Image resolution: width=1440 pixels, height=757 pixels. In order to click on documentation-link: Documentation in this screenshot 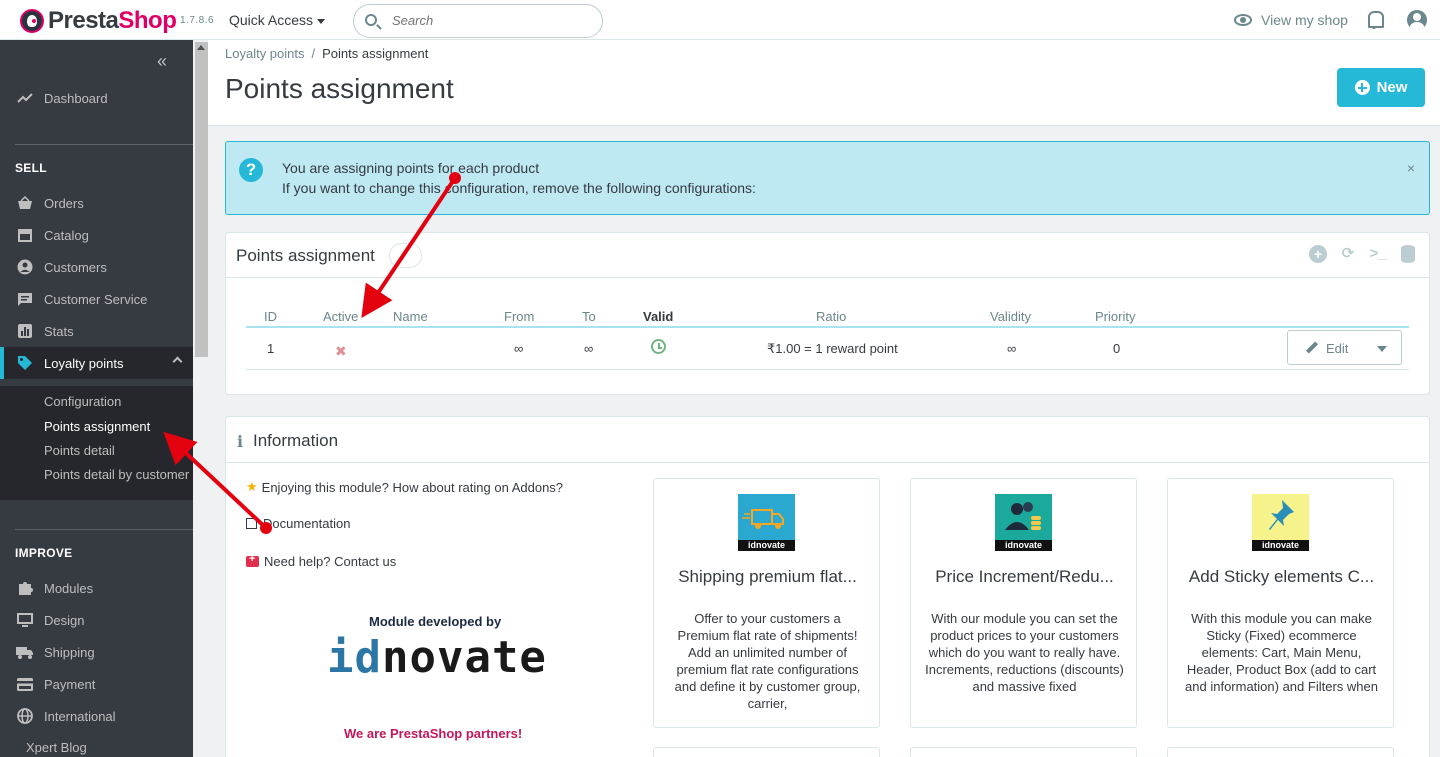, I will do `click(298, 523)`.